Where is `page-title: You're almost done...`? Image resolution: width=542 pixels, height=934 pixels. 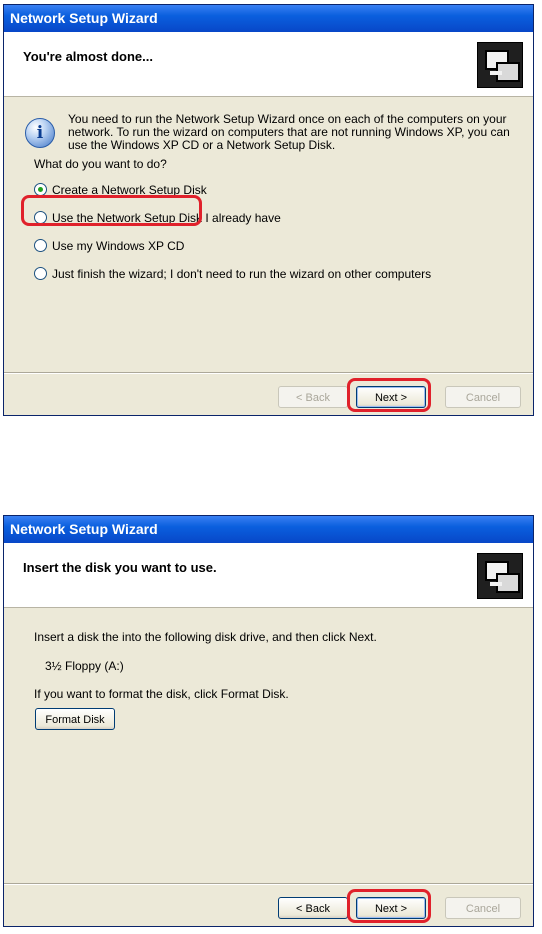 page-title: You're almost done... is located at coordinates (88, 56).